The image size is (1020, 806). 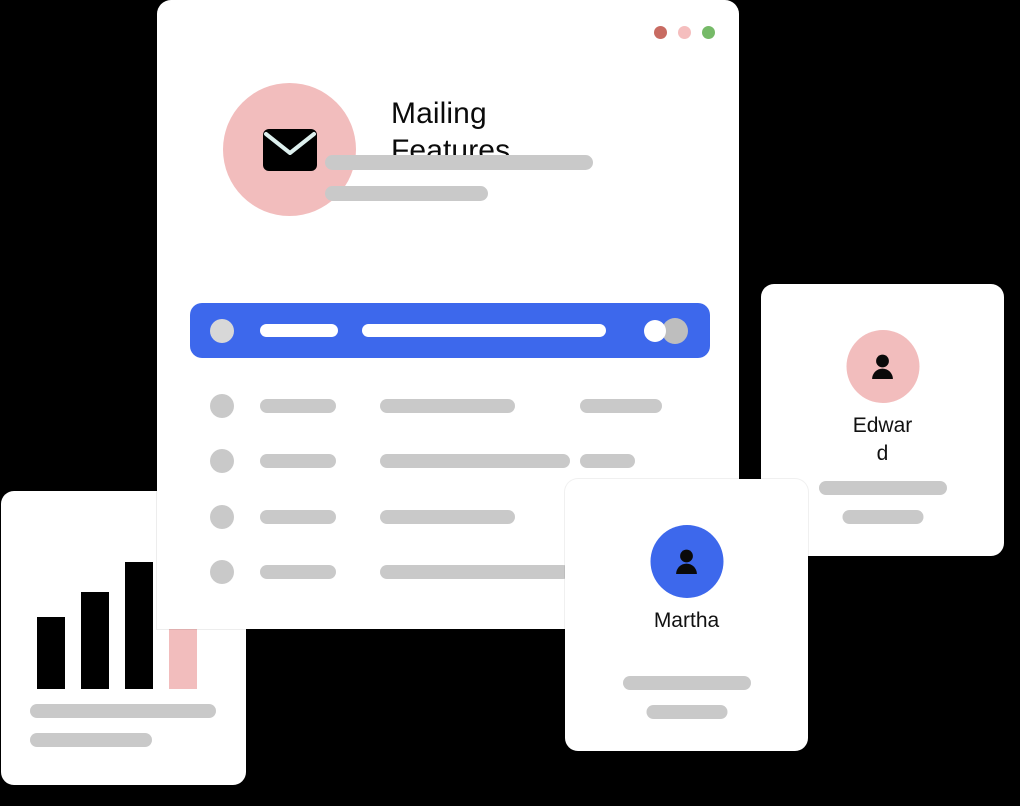 I want to click on toggle-knob, so click(x=655, y=331).